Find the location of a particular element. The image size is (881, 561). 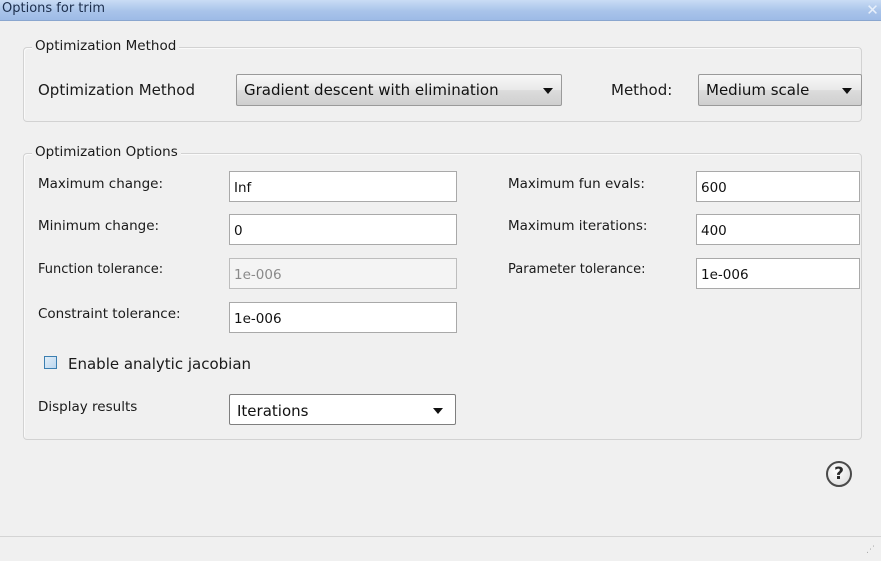

window-title: Options for trim is located at coordinates (54, 8).